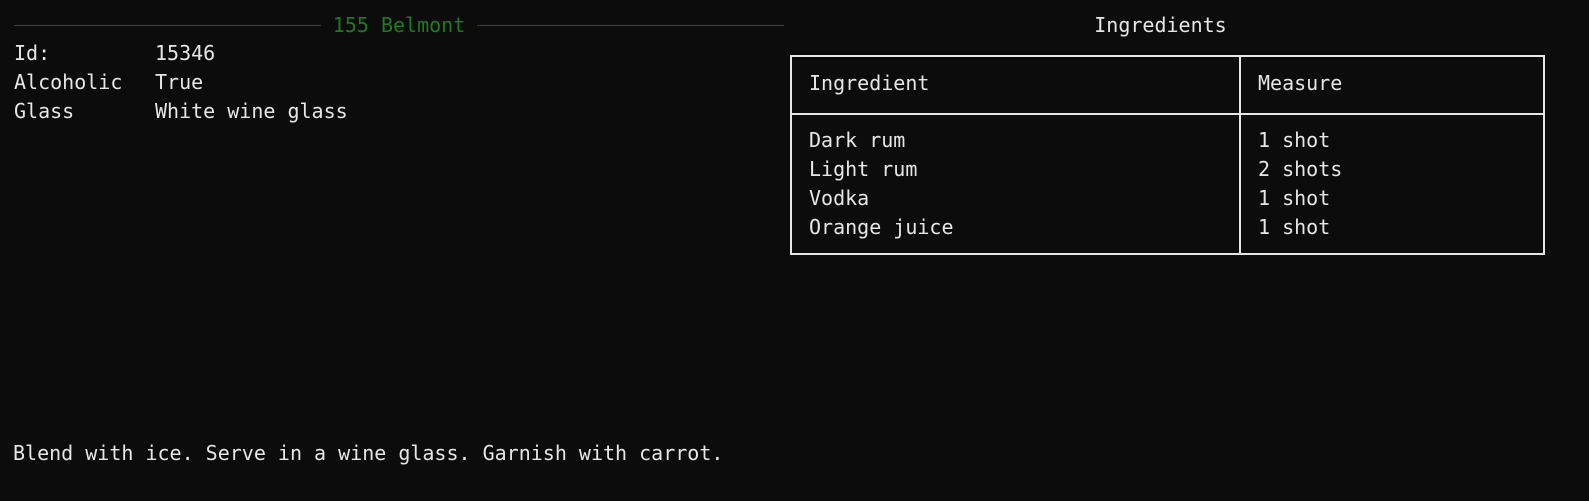  Describe the element at coordinates (32, 53) in the screenshot. I see `detail-label: Id:` at that location.